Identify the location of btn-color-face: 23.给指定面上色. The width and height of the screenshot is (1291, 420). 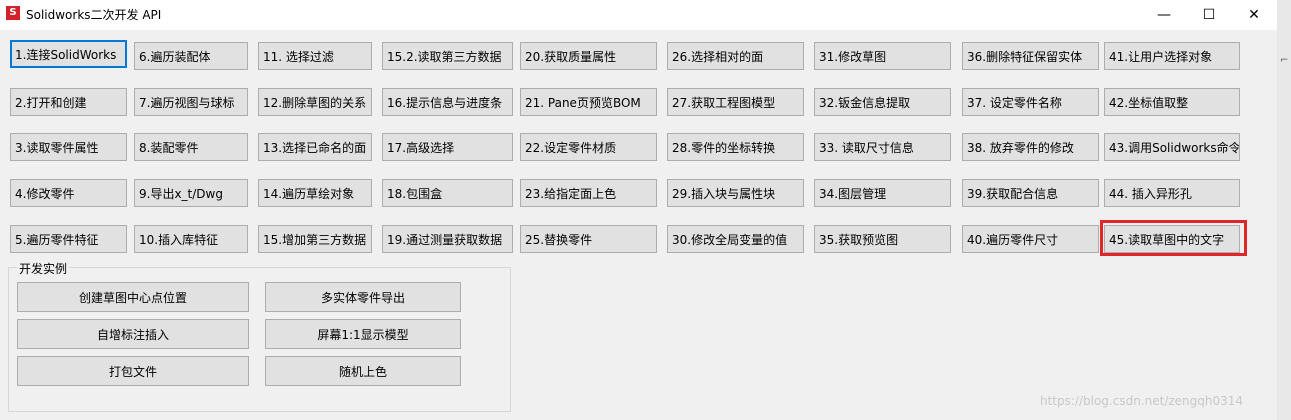
(588, 193).